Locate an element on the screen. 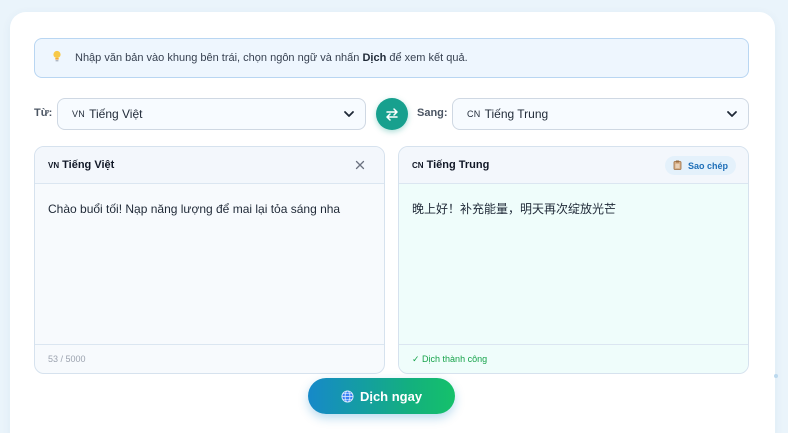 The height and width of the screenshot is (433, 788). translation-status: ✓ Dịch thành công is located at coordinates (573, 358).